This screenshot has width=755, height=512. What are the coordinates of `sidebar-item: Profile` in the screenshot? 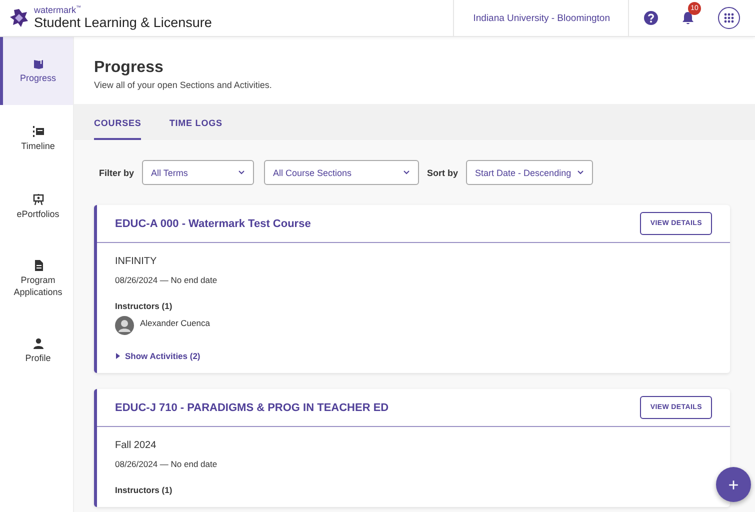 It's located at (36, 351).